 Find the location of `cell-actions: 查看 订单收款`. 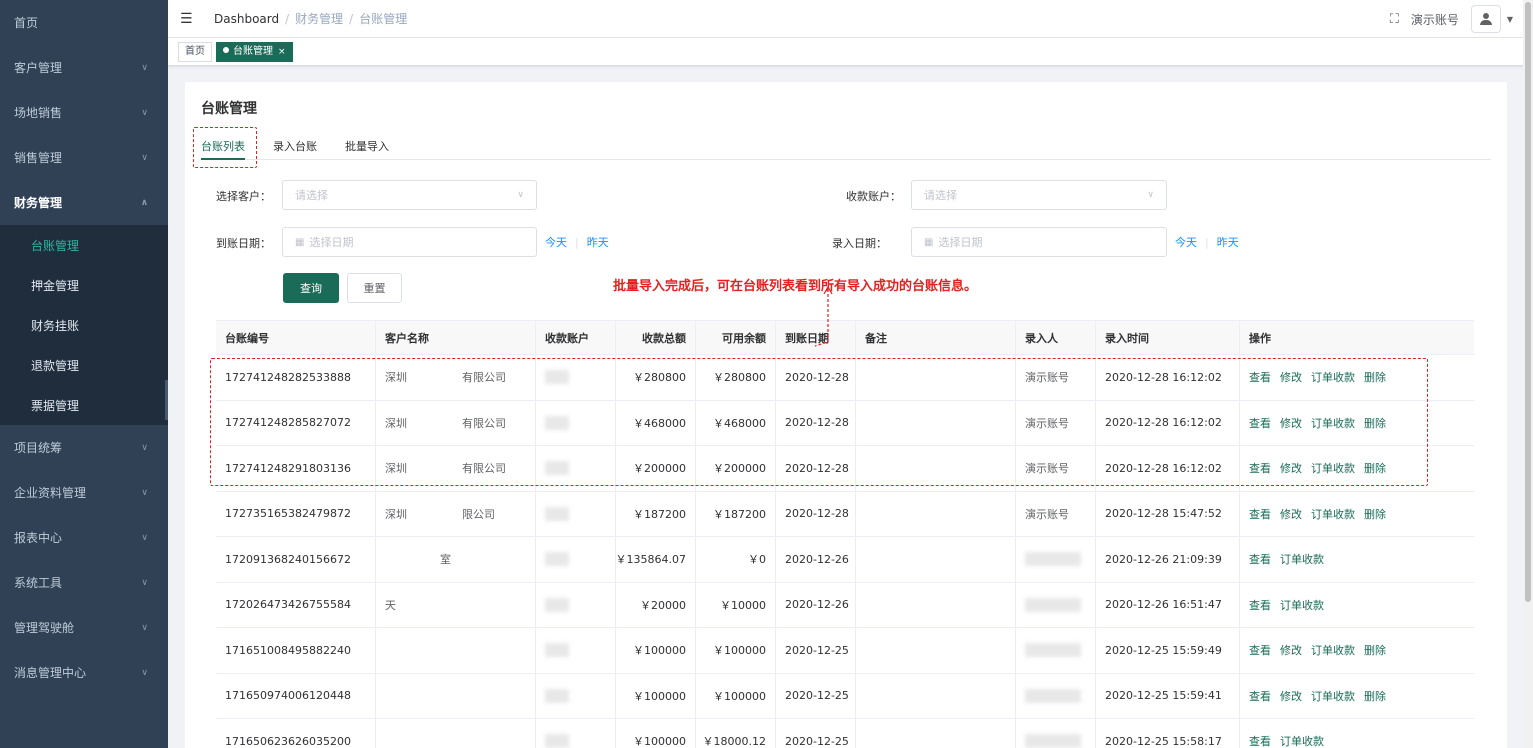

cell-actions: 查看 订单收款 is located at coordinates (1357, 605).